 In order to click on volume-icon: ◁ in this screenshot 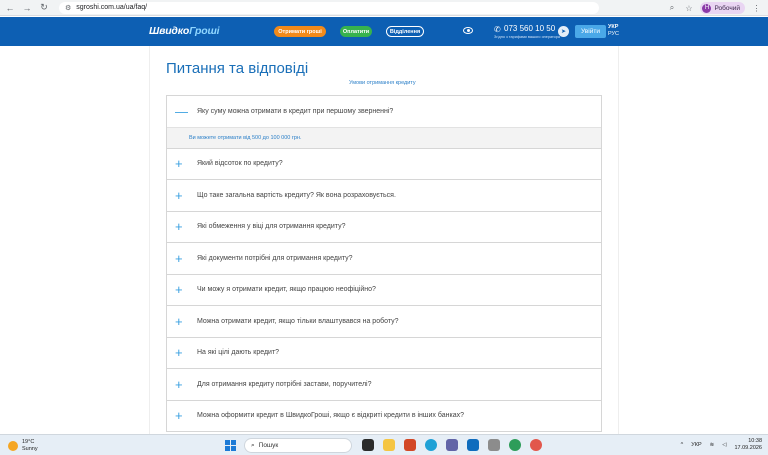, I will do `click(724, 445)`.